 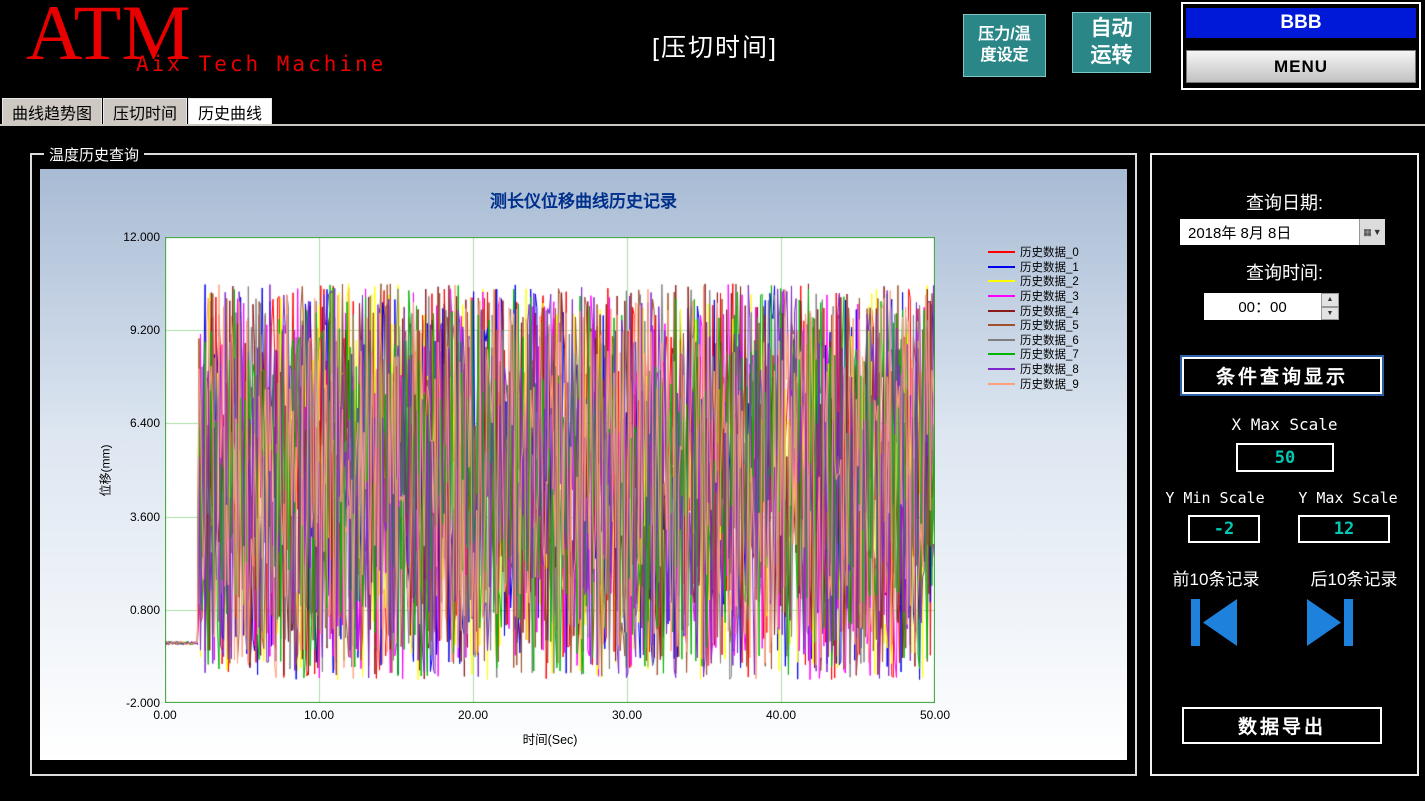 What do you see at coordinates (1301, 23) in the screenshot?
I see `status-banner: BBB` at bounding box center [1301, 23].